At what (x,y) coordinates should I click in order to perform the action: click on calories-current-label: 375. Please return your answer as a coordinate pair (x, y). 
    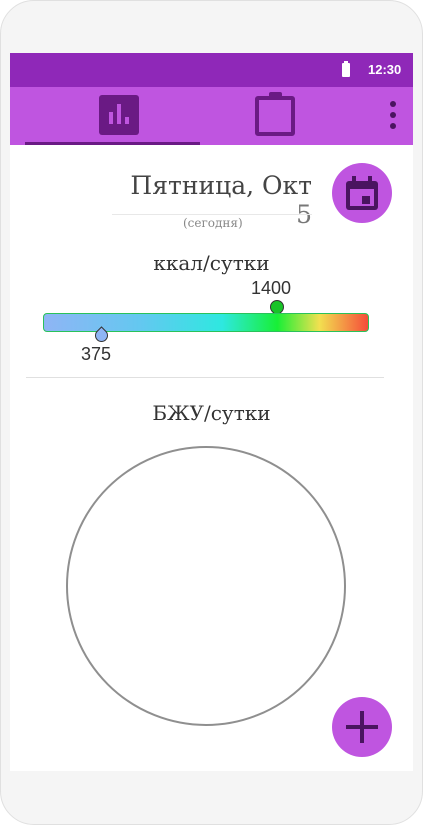
    Looking at the image, I should click on (96, 354).